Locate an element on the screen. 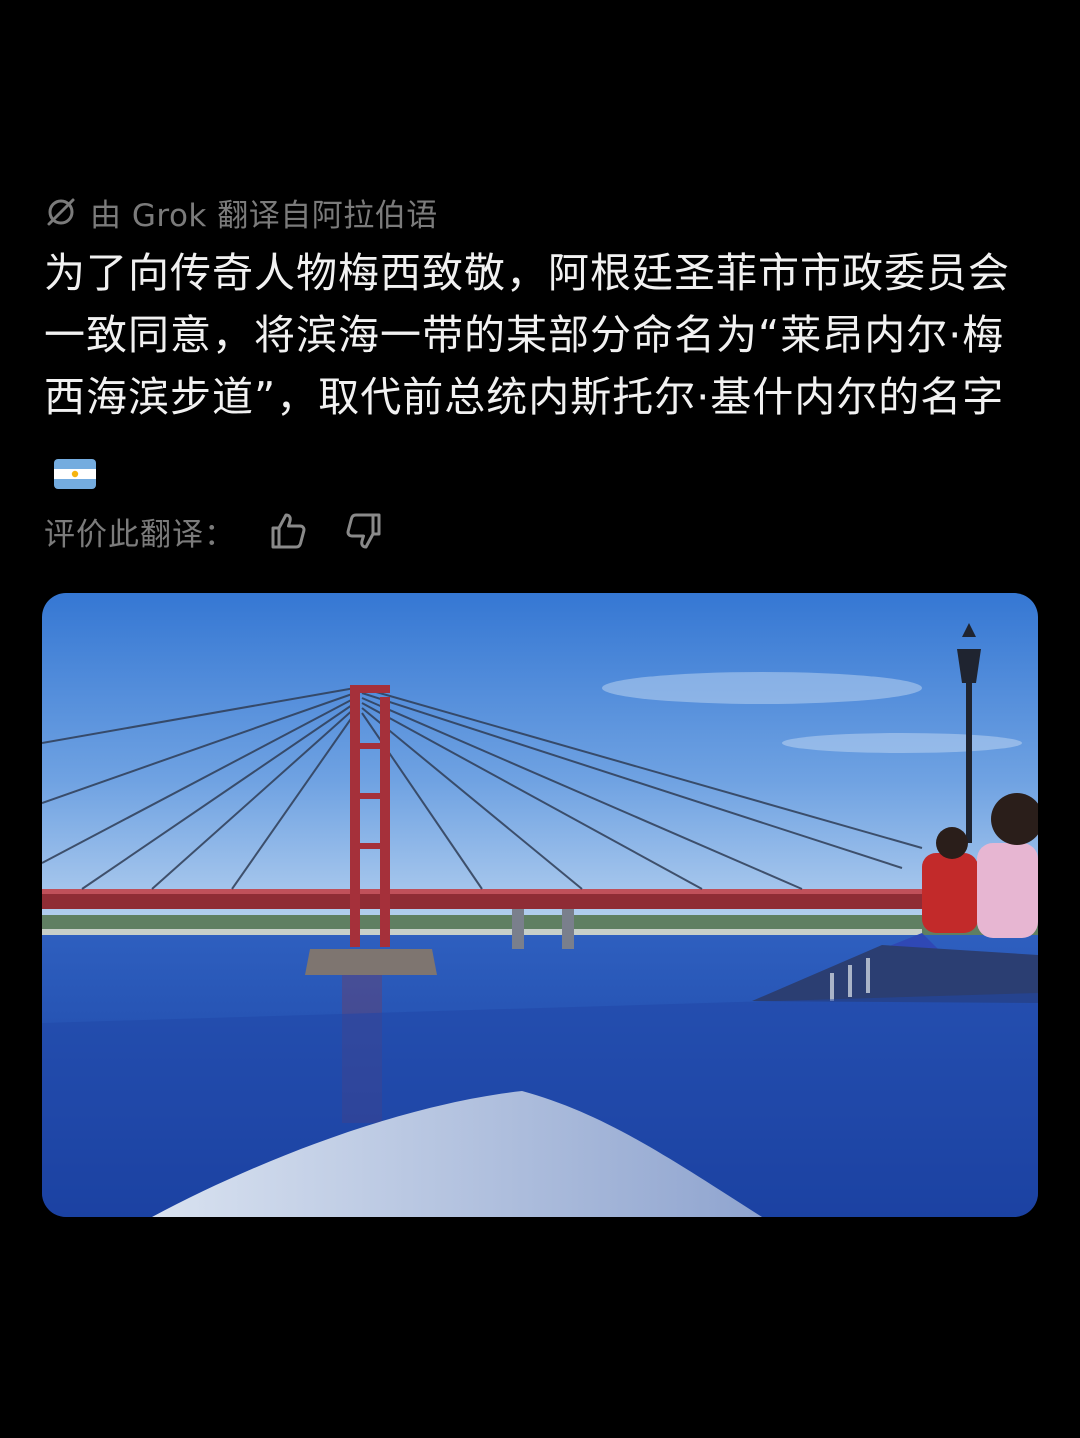 This screenshot has height=1438, width=1080. thumbs-up-icon is located at coordinates (288, 531).